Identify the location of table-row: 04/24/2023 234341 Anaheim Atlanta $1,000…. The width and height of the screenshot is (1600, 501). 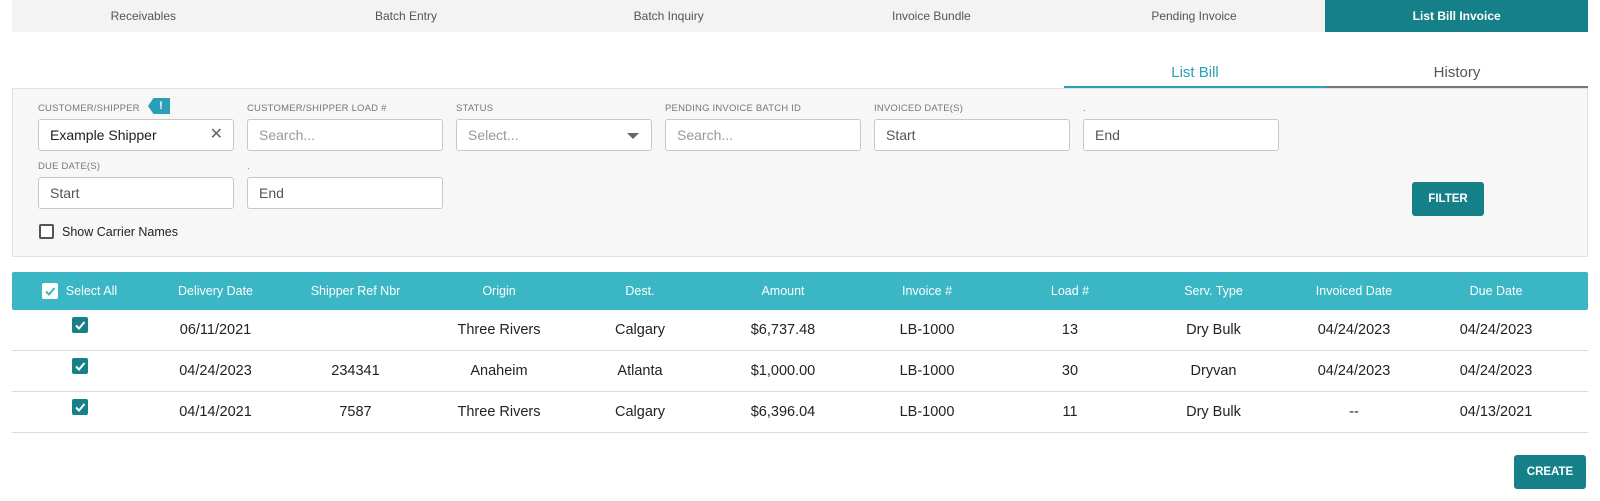
(800, 371).